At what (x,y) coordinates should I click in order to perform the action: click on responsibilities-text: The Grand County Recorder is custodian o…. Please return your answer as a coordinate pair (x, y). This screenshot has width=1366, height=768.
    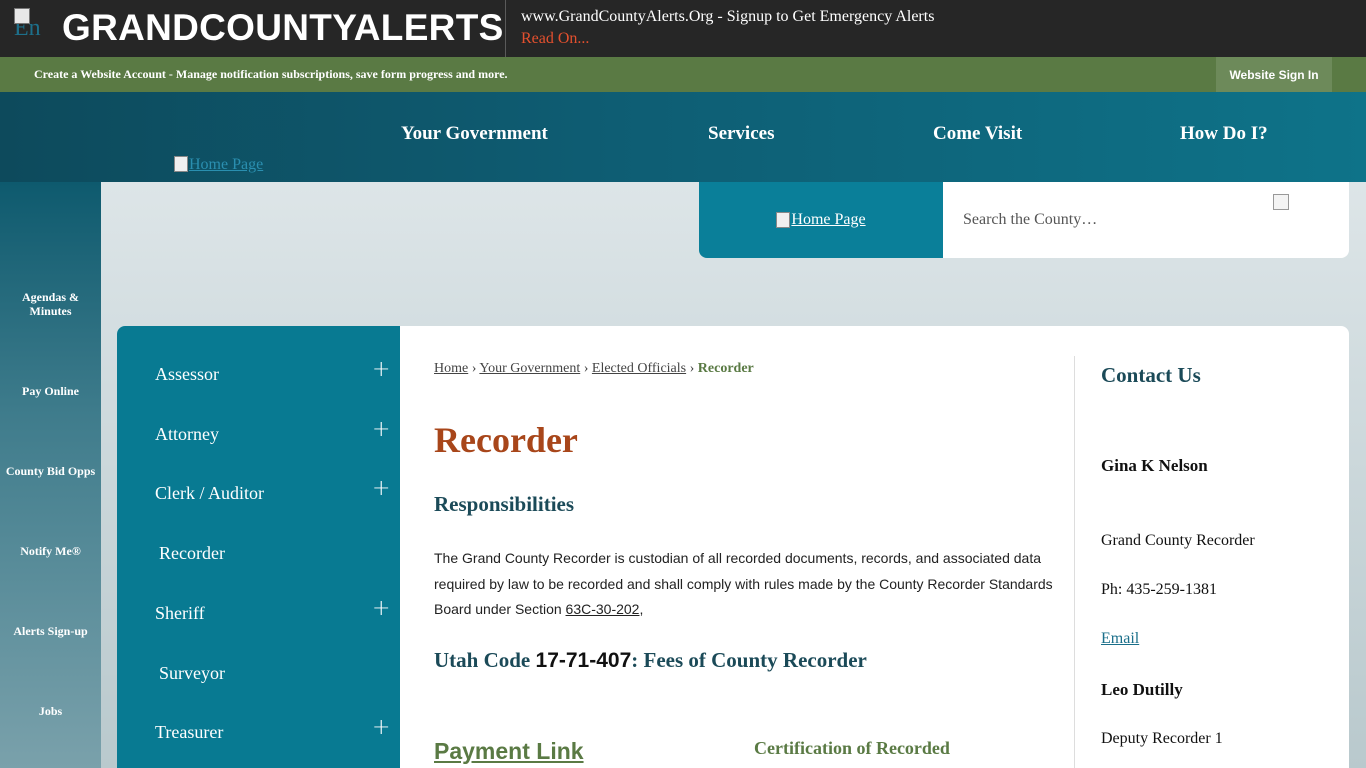
    Looking at the image, I should click on (744, 584).